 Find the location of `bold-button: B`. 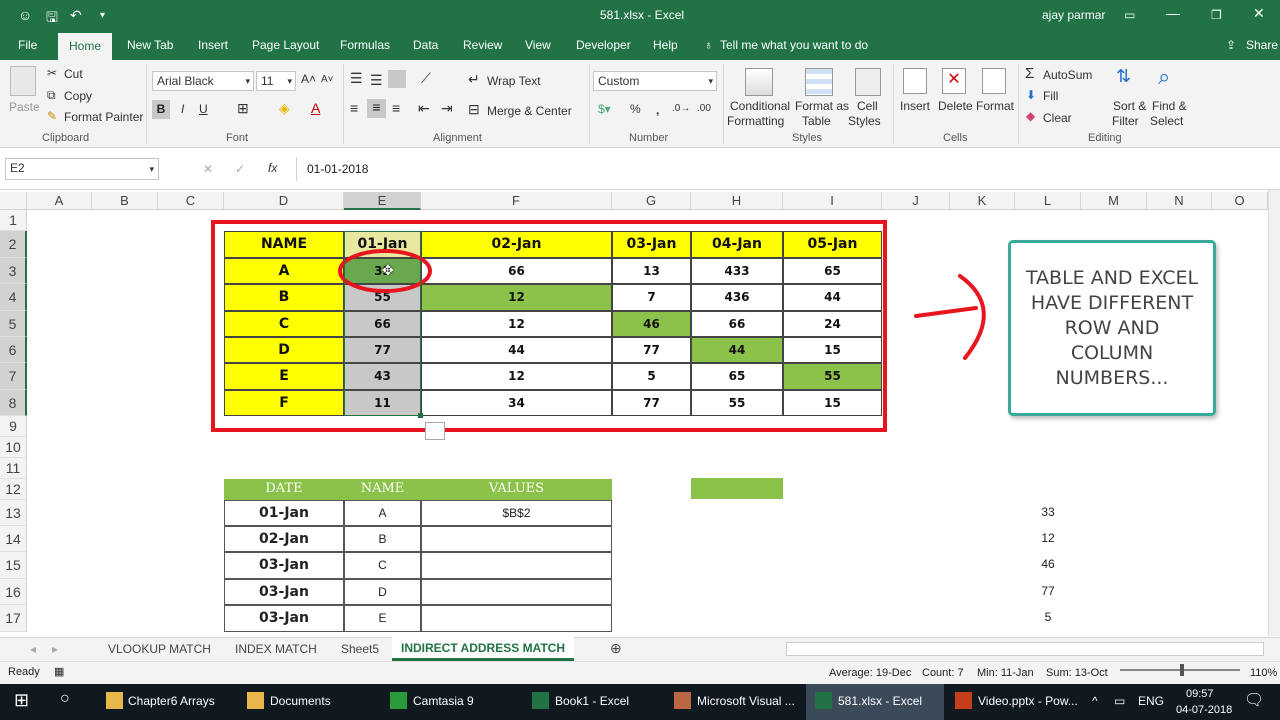

bold-button: B is located at coordinates (161, 109).